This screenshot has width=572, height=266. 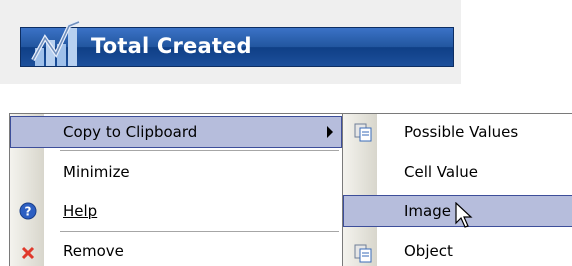 I want to click on menu-item-label: Help, so click(x=80, y=211).